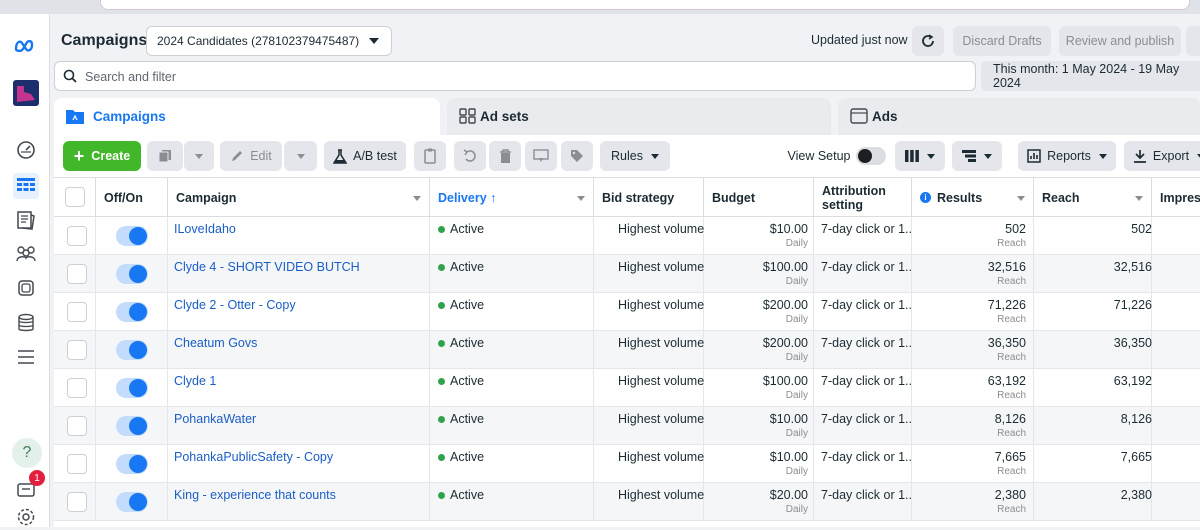  I want to click on create-button: + Create, so click(102, 156).